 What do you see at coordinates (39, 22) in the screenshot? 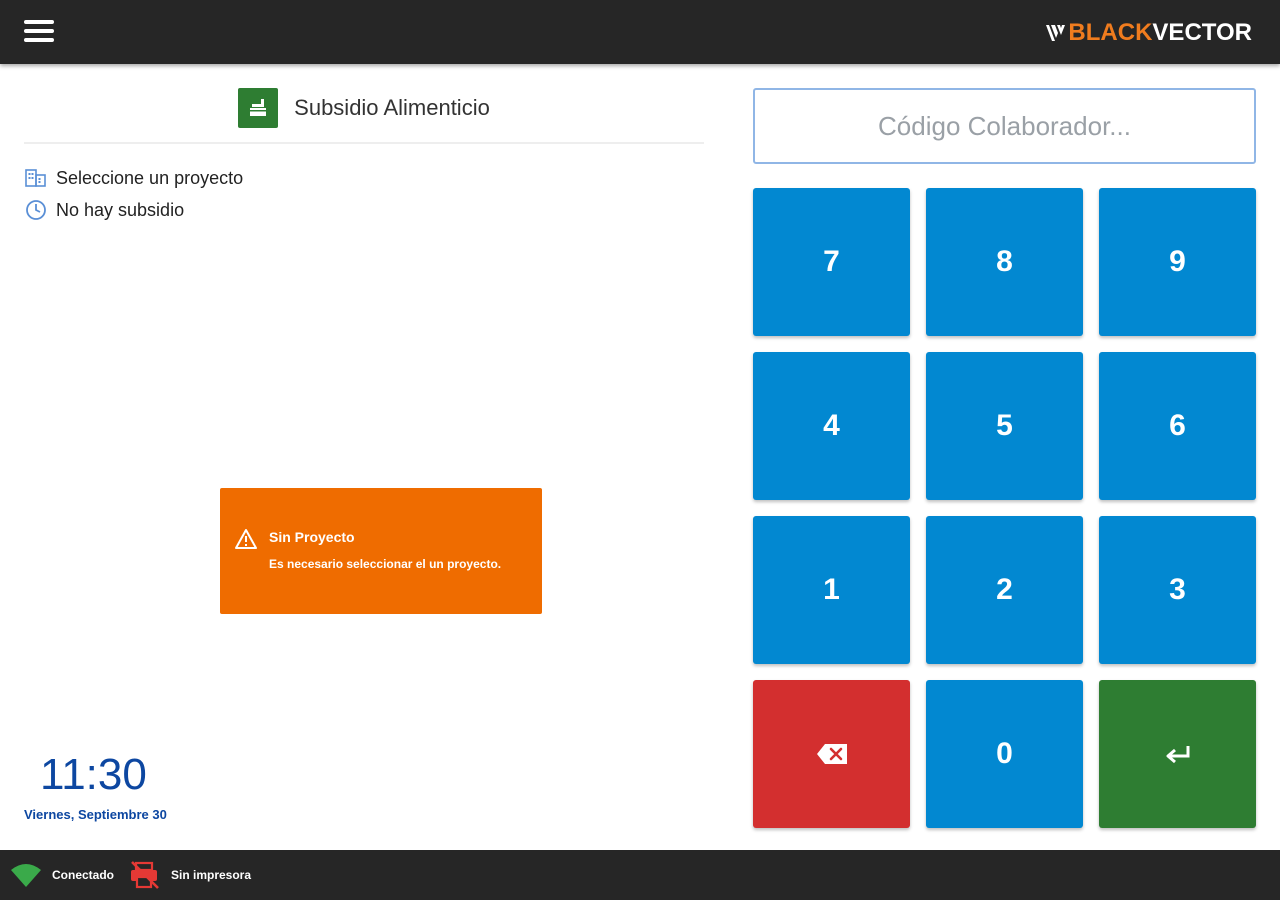
I see `hamburger-menu-icon` at bounding box center [39, 22].